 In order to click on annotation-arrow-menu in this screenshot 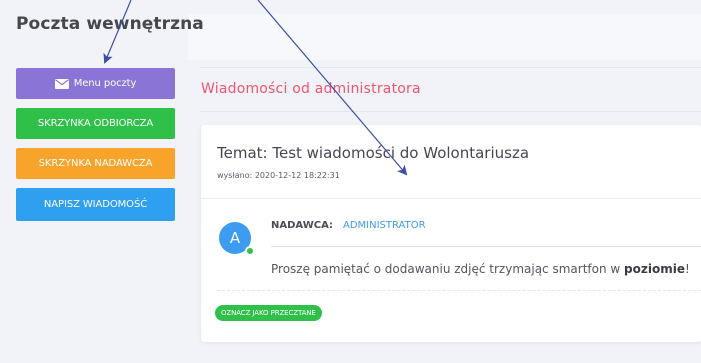, I will do `click(117, 32)`.